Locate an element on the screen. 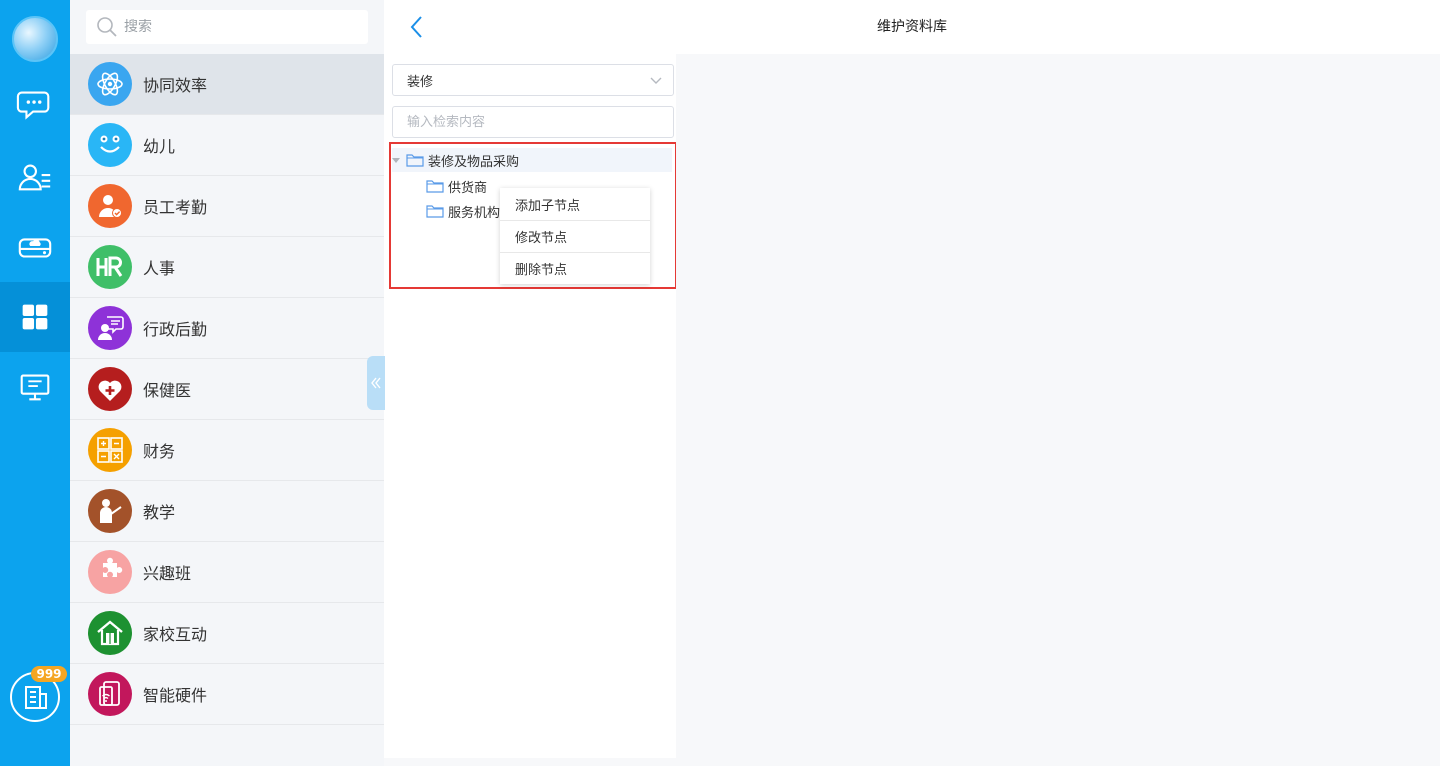 This screenshot has width=1440, height=766. contacts-icon is located at coordinates (34, 177).